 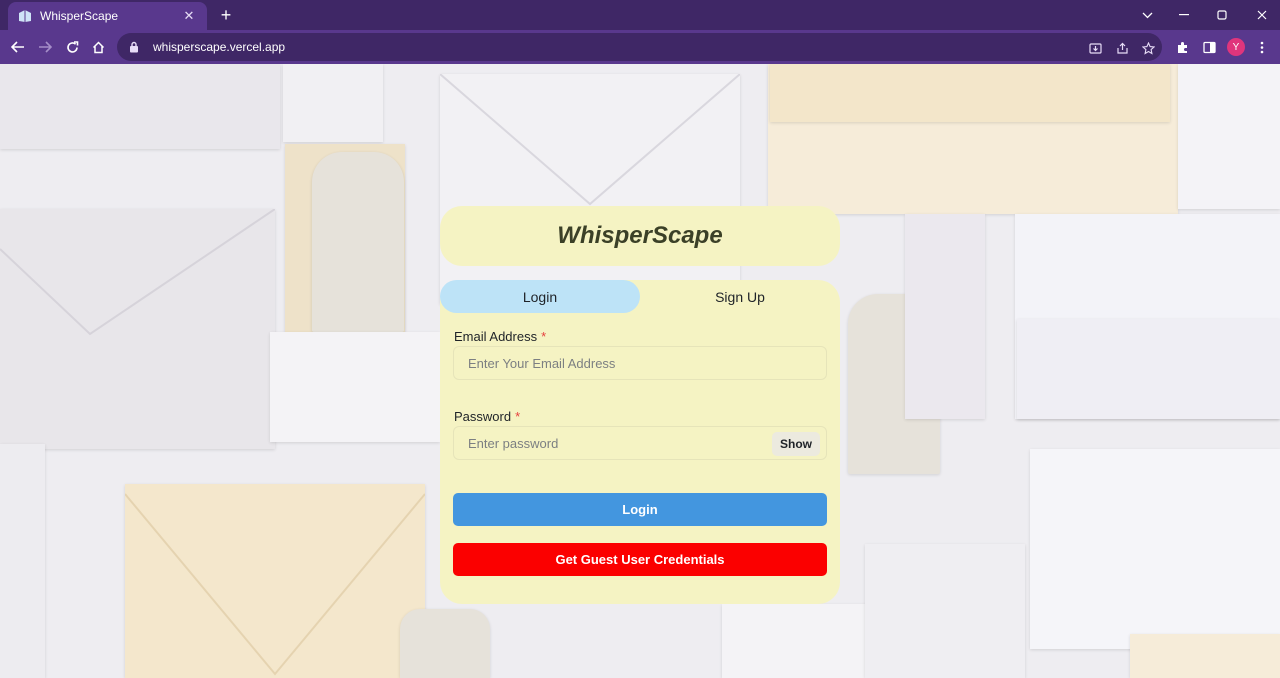 I want to click on email-label-text: Email Address, so click(x=496, y=336).